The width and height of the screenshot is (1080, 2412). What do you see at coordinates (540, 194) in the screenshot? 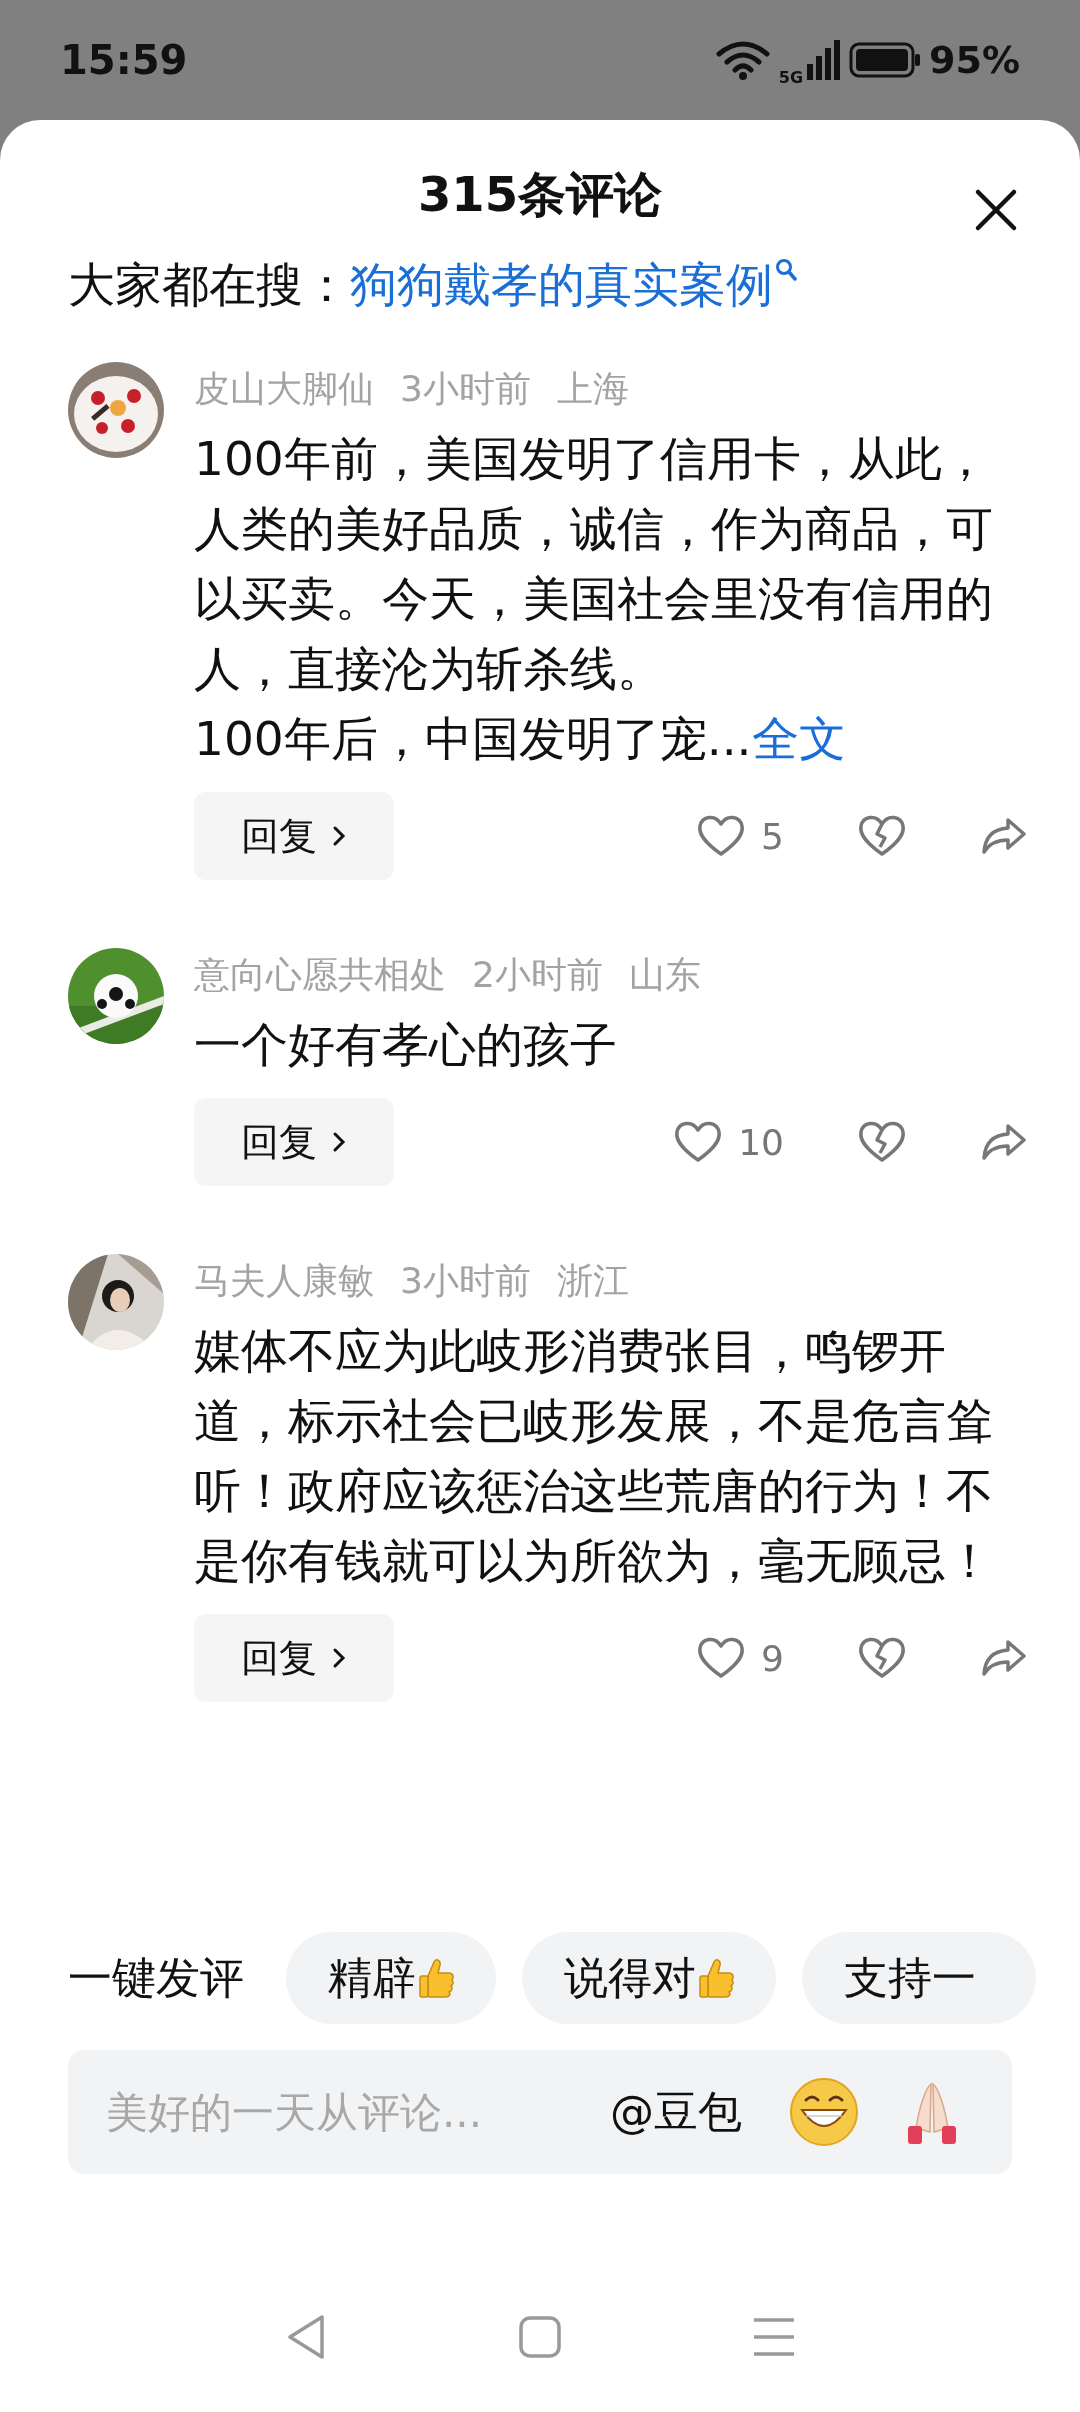
I see `sheet-title: 315条评论` at bounding box center [540, 194].